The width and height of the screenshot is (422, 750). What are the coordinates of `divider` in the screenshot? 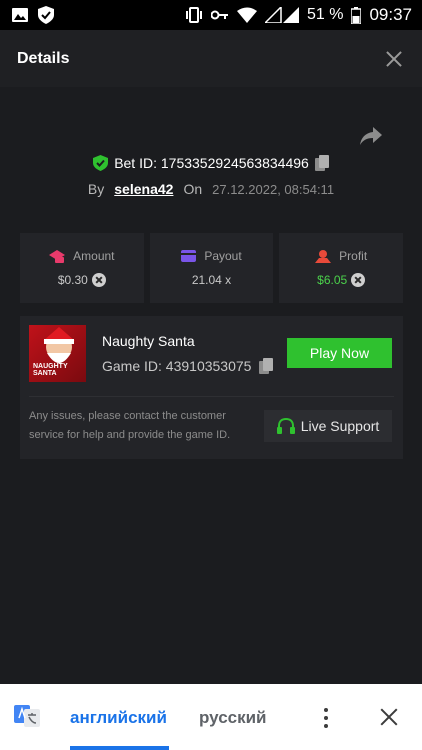 It's located at (211, 396).